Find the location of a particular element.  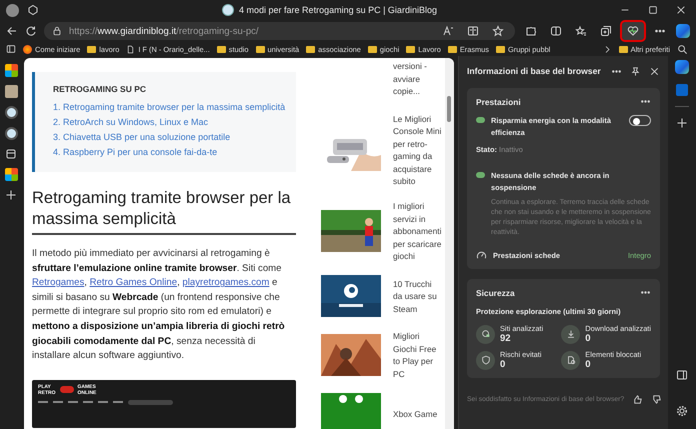

address-bar: https://www.giardiniblog.it/retrogaming-su-pc/ is located at coordinates (279, 31).